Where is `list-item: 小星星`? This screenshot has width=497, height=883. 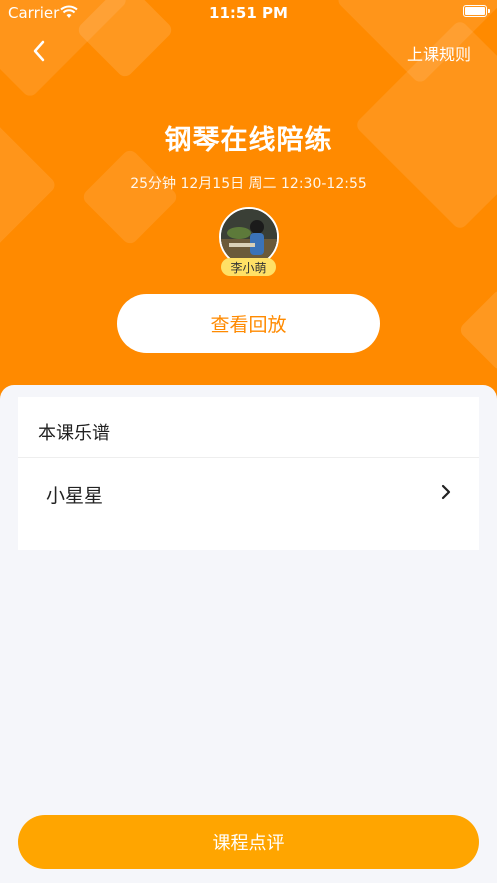
list-item: 小星星 is located at coordinates (248, 493).